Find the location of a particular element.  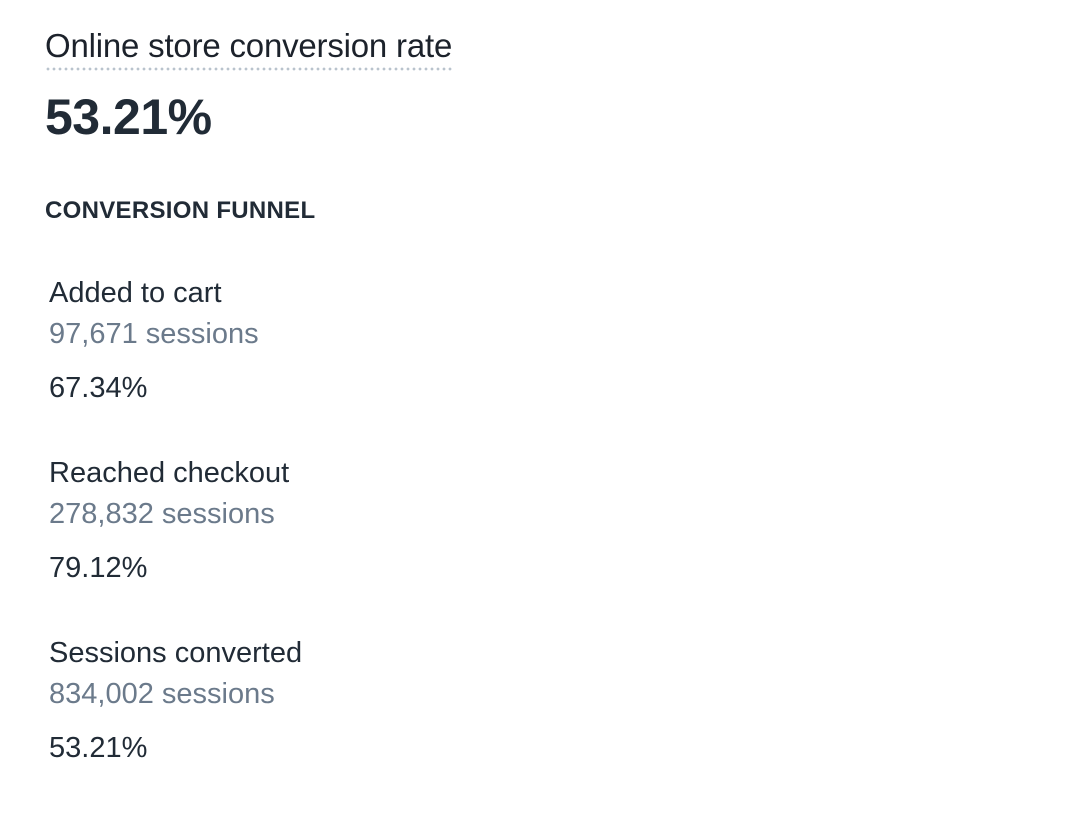

funnel-step-label: Added to cart is located at coordinates (135, 293).